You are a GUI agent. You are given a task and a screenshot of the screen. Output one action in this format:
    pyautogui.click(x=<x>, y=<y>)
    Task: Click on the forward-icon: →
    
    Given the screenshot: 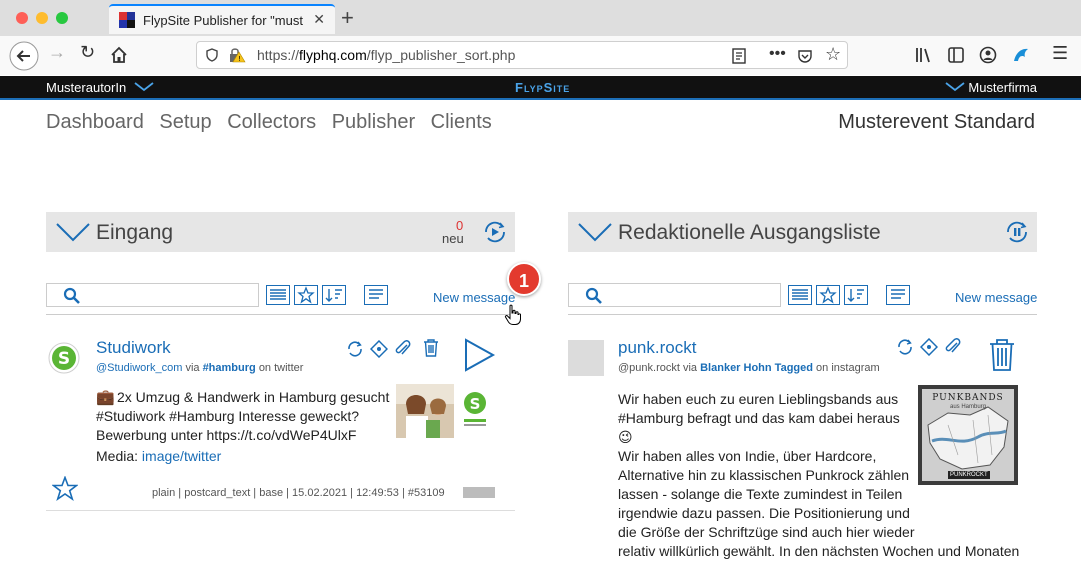 What is the action you would take?
    pyautogui.click(x=57, y=52)
    